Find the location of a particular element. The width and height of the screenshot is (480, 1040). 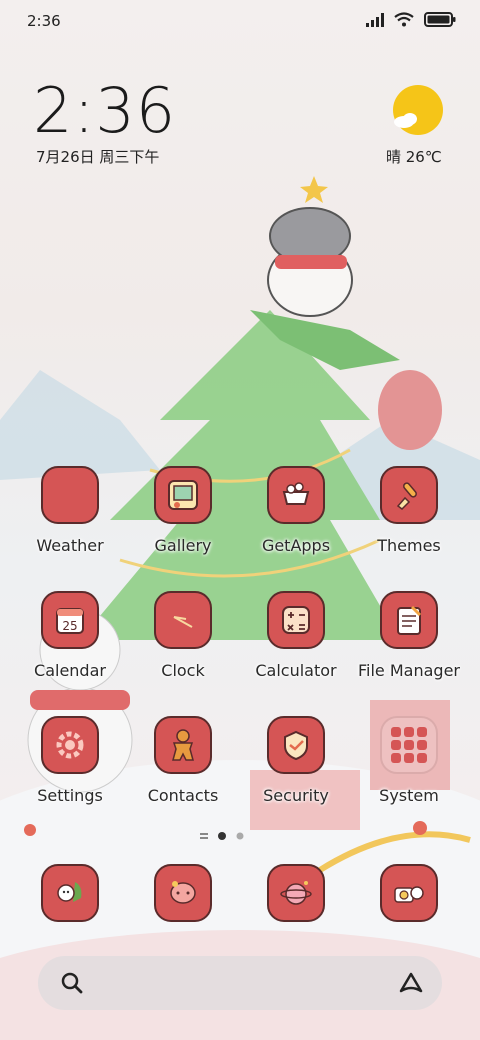

assistant-icon is located at coordinates (411, 983).